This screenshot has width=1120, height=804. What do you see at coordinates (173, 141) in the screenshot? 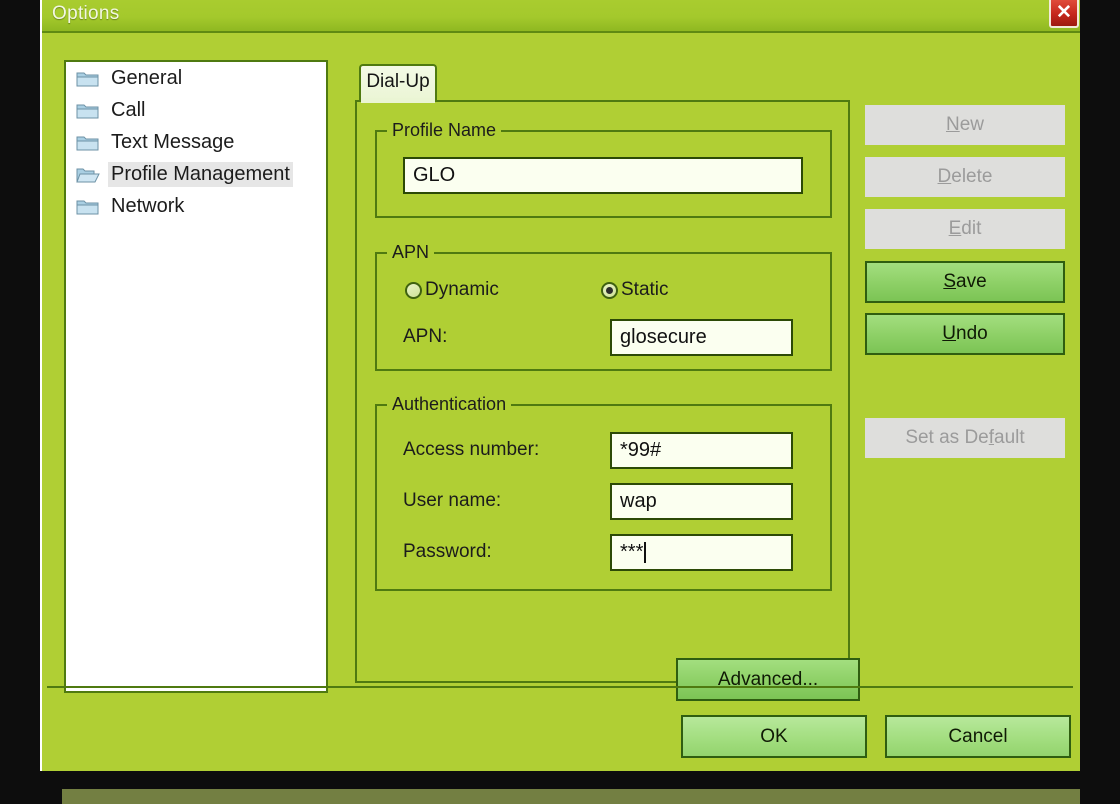
I see `sidebar-item-label: Text Message` at bounding box center [173, 141].